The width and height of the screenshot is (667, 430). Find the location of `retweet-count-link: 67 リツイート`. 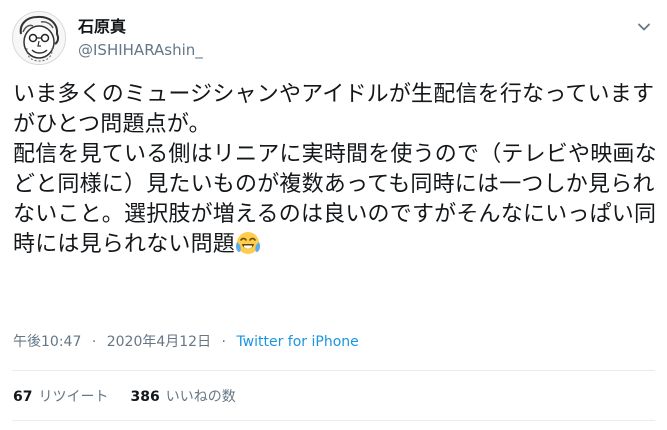

retweet-count-link: 67 リツイート is located at coordinates (60, 397).